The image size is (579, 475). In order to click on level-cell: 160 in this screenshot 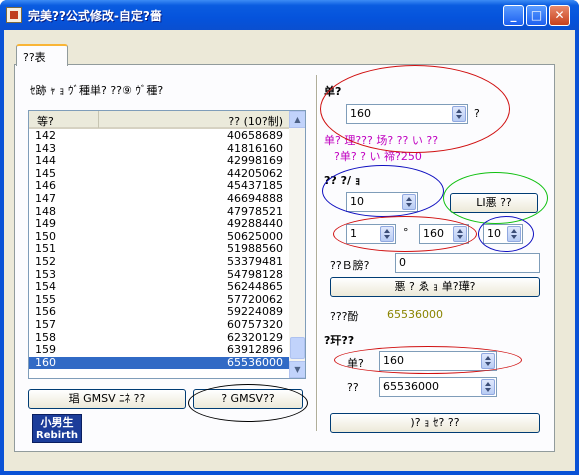, I will do `click(45, 362)`.